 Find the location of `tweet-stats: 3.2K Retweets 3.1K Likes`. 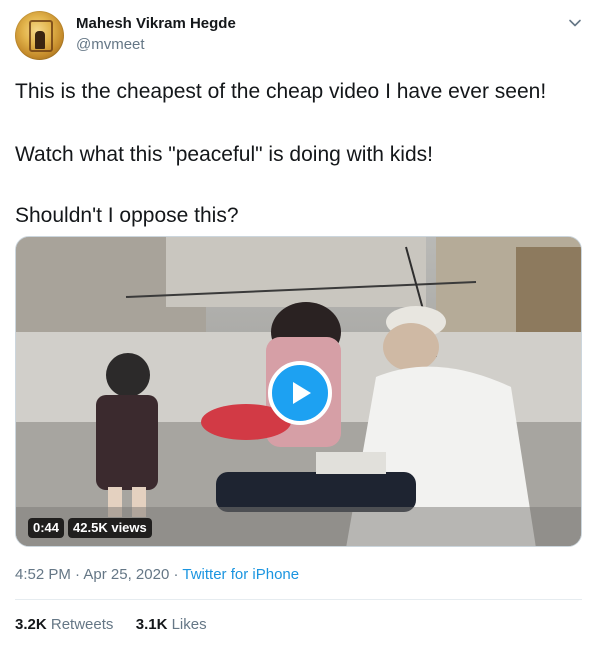

tweet-stats: 3.2K Retweets 3.1K Likes is located at coordinates (111, 624).